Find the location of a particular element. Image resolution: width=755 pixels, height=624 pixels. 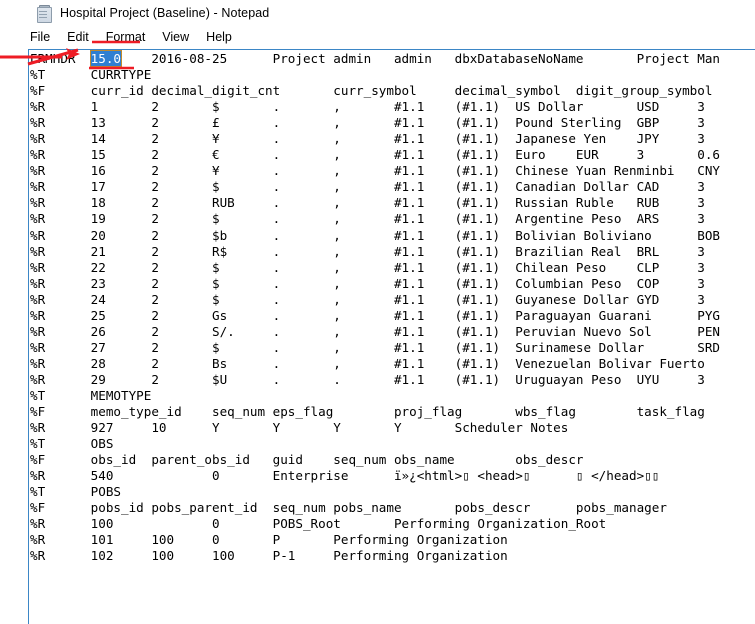

menu-edit: Edit is located at coordinates (78, 37).